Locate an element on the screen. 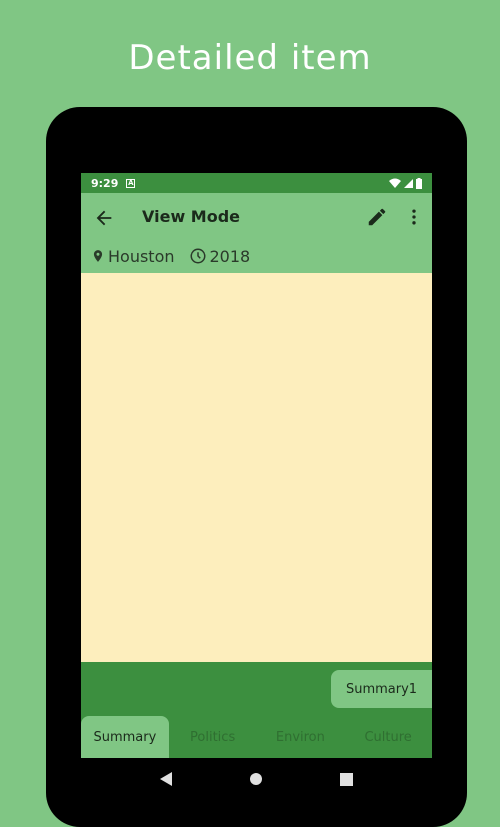  location-pin-icon is located at coordinates (98, 256).